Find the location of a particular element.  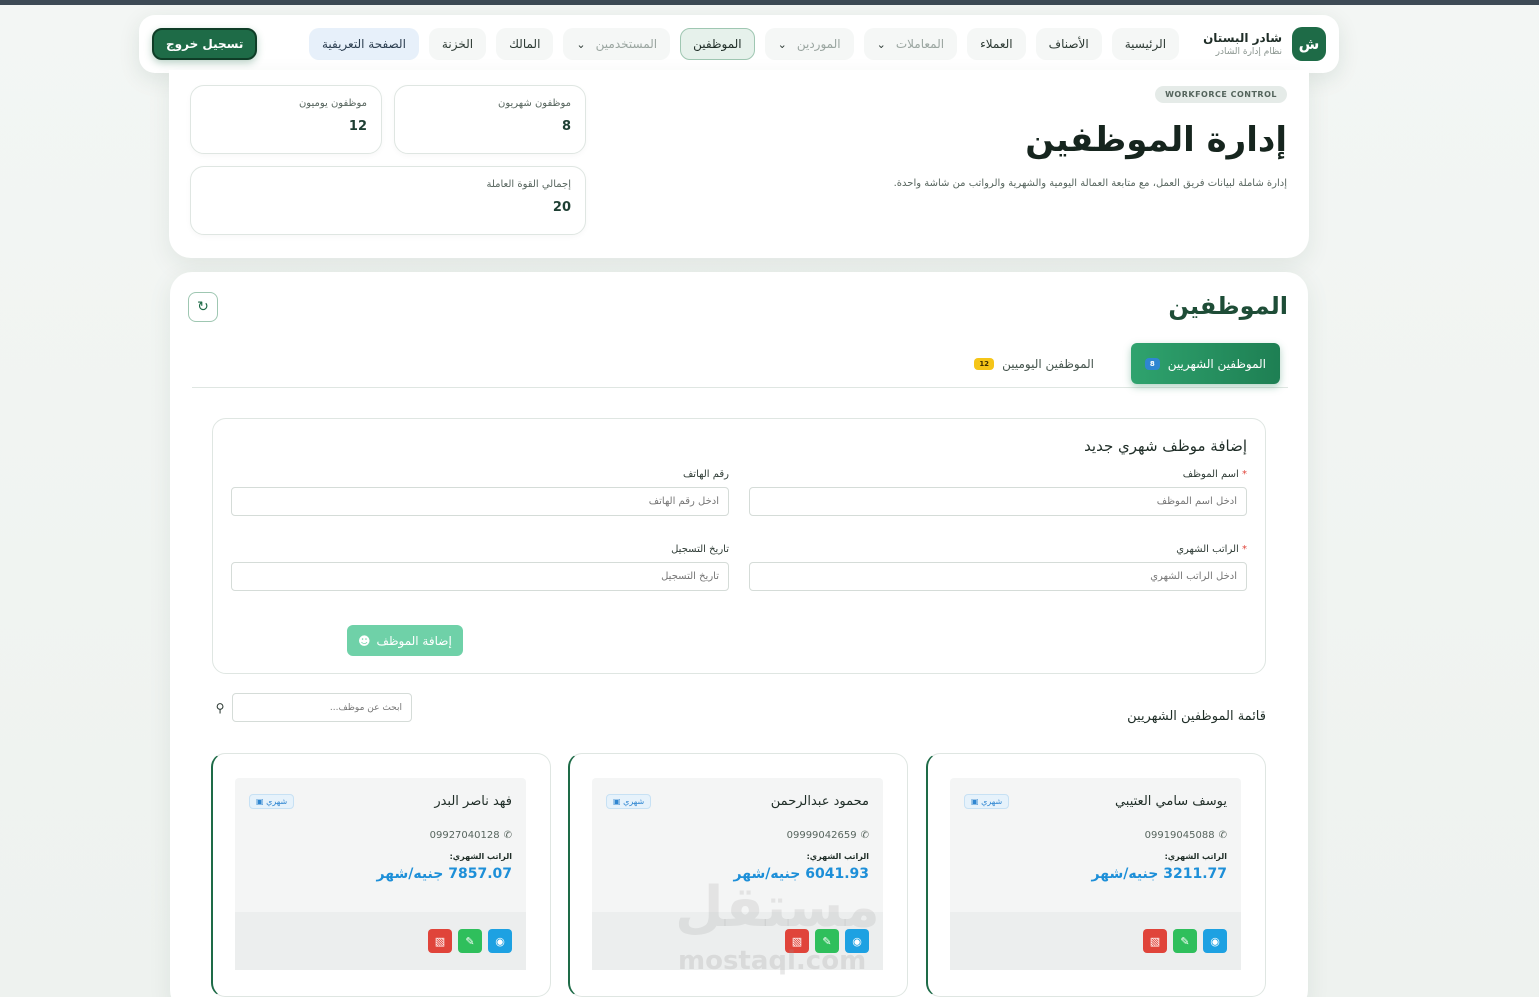

watermark: مستقل is located at coordinates (777, 907).